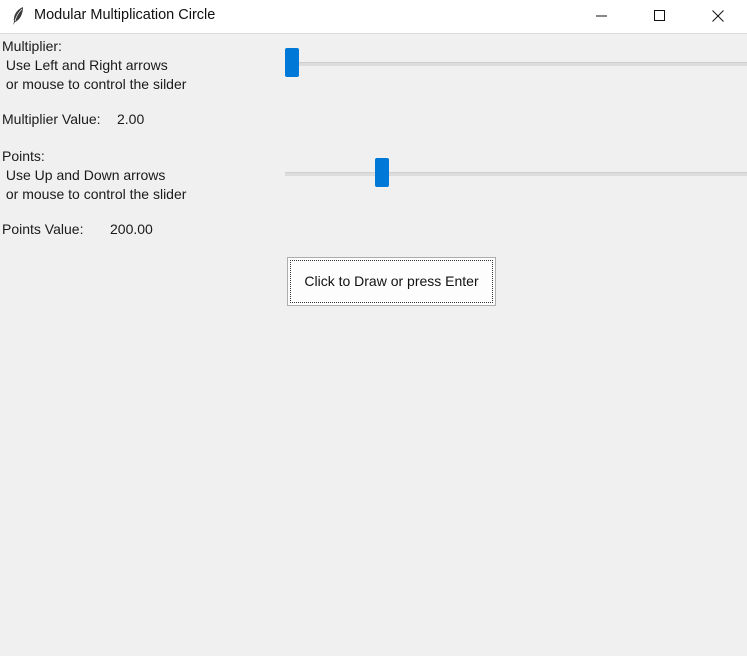 The height and width of the screenshot is (656, 747). What do you see at coordinates (292, 62) in the screenshot?
I see `multiplier-slider-thumb` at bounding box center [292, 62].